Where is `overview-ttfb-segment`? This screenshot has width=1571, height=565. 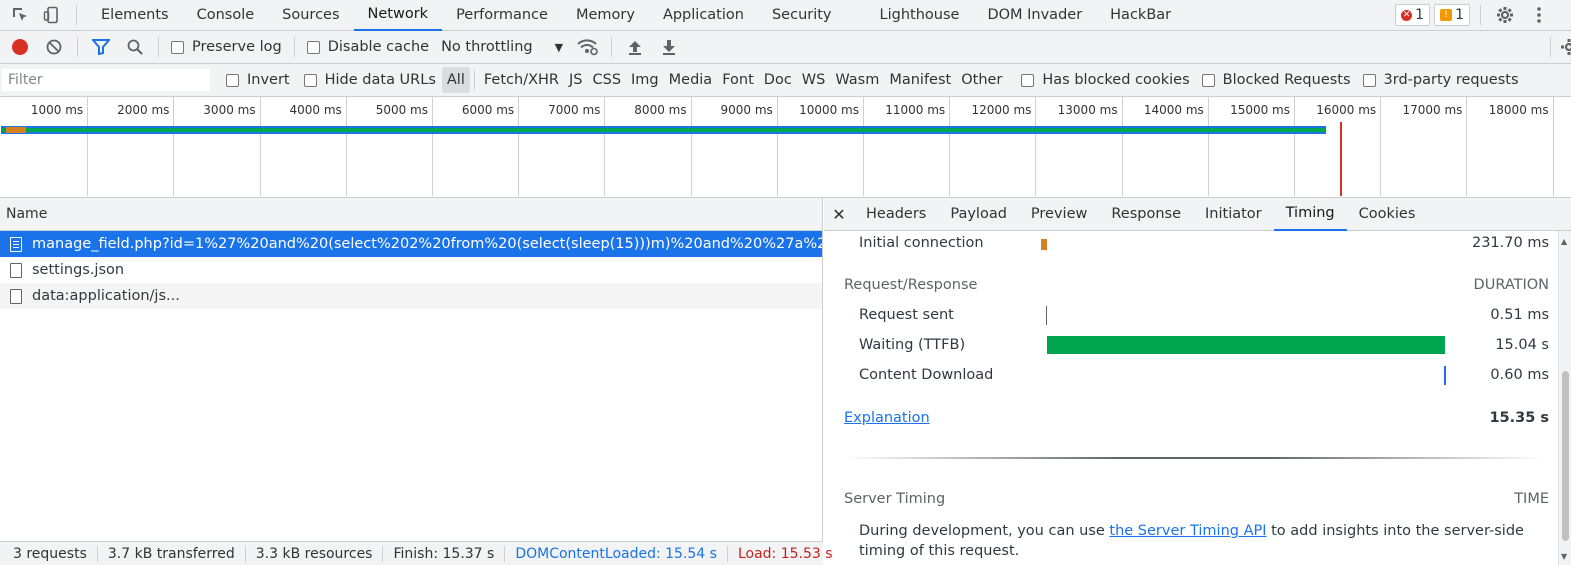 overview-ttfb-segment is located at coordinates (663, 130).